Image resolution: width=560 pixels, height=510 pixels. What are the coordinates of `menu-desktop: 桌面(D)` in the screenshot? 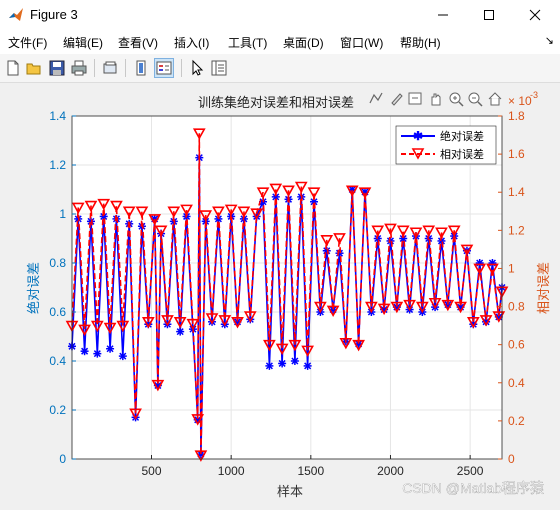 It's located at (303, 42).